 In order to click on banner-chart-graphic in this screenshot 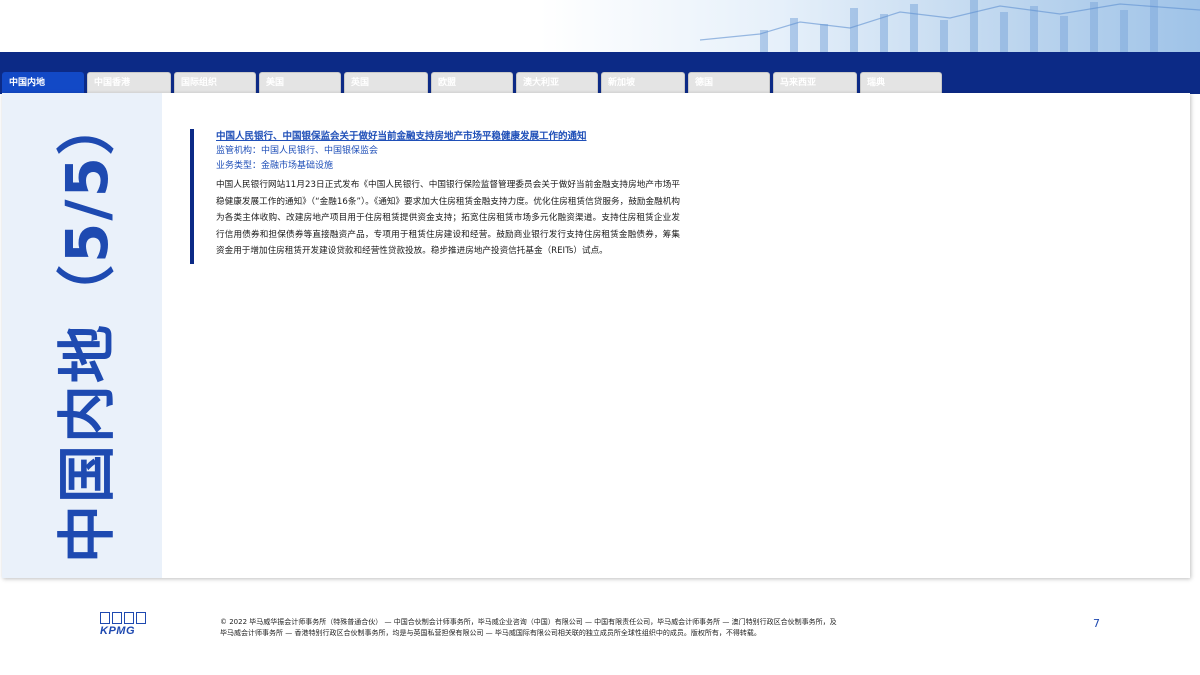, I will do `click(949, 26)`.